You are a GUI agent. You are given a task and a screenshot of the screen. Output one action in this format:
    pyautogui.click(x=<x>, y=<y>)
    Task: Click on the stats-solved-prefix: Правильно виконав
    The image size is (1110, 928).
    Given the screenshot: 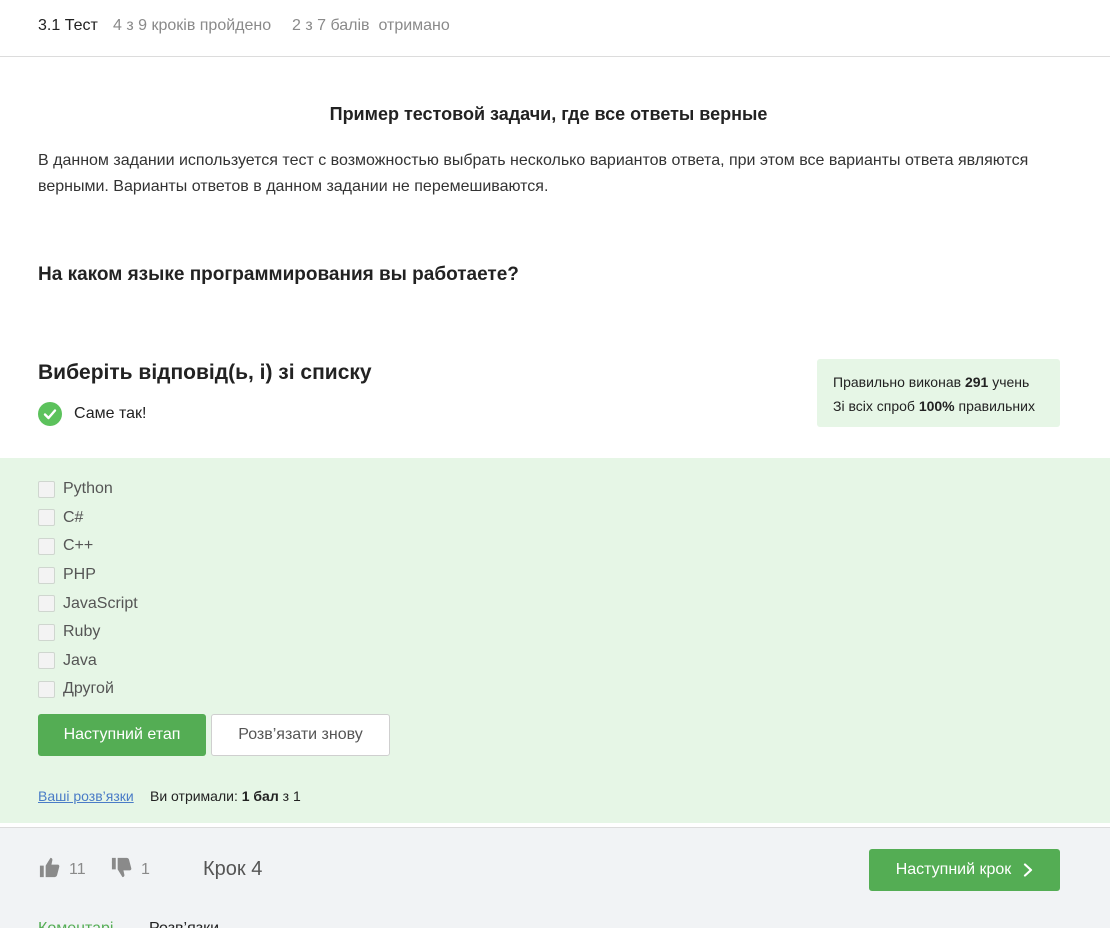 What is the action you would take?
    pyautogui.click(x=897, y=382)
    